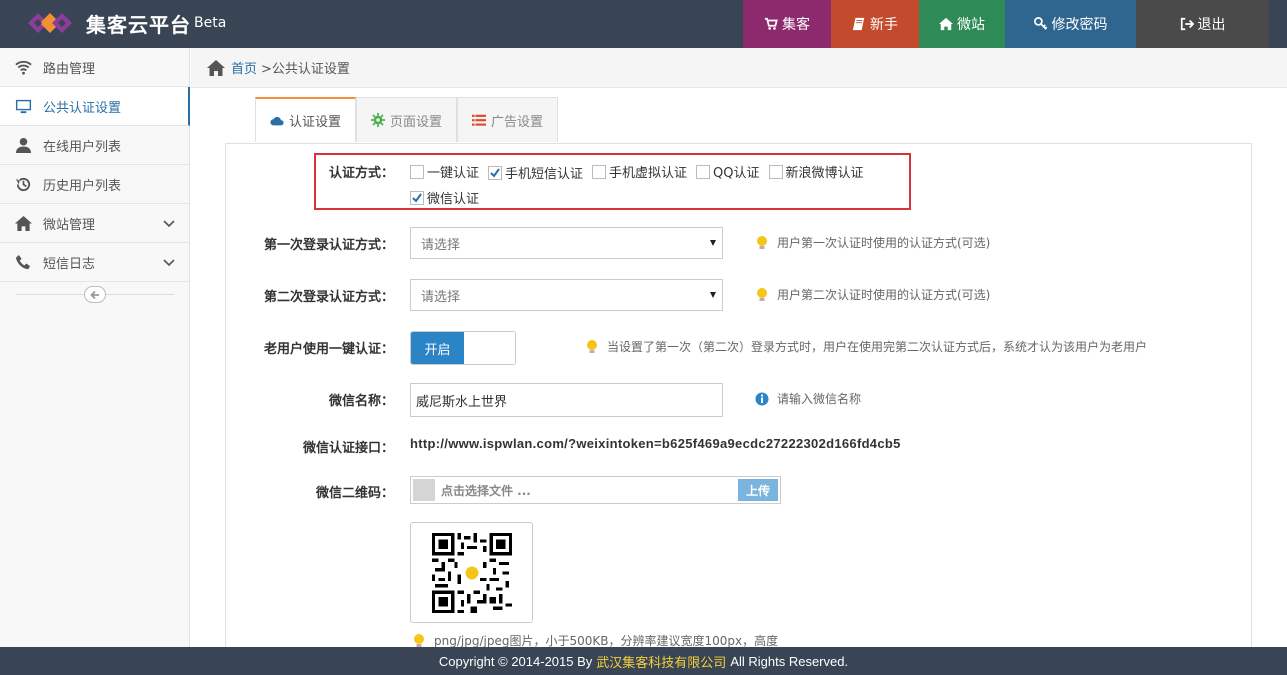 The width and height of the screenshot is (1287, 675). What do you see at coordinates (69, 69) in the screenshot?
I see `sidebar-item-label: 路由管理` at bounding box center [69, 69].